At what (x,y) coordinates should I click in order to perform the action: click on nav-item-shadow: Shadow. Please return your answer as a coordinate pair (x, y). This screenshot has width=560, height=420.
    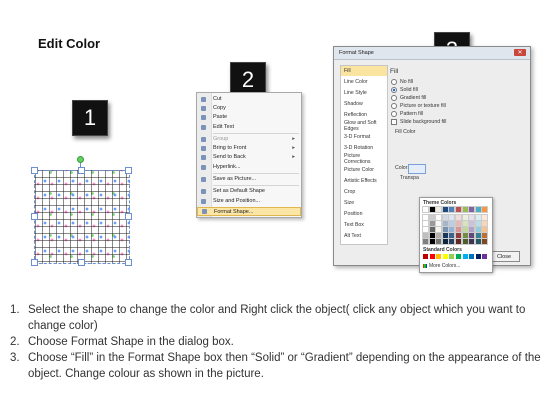
    Looking at the image, I should click on (364, 104).